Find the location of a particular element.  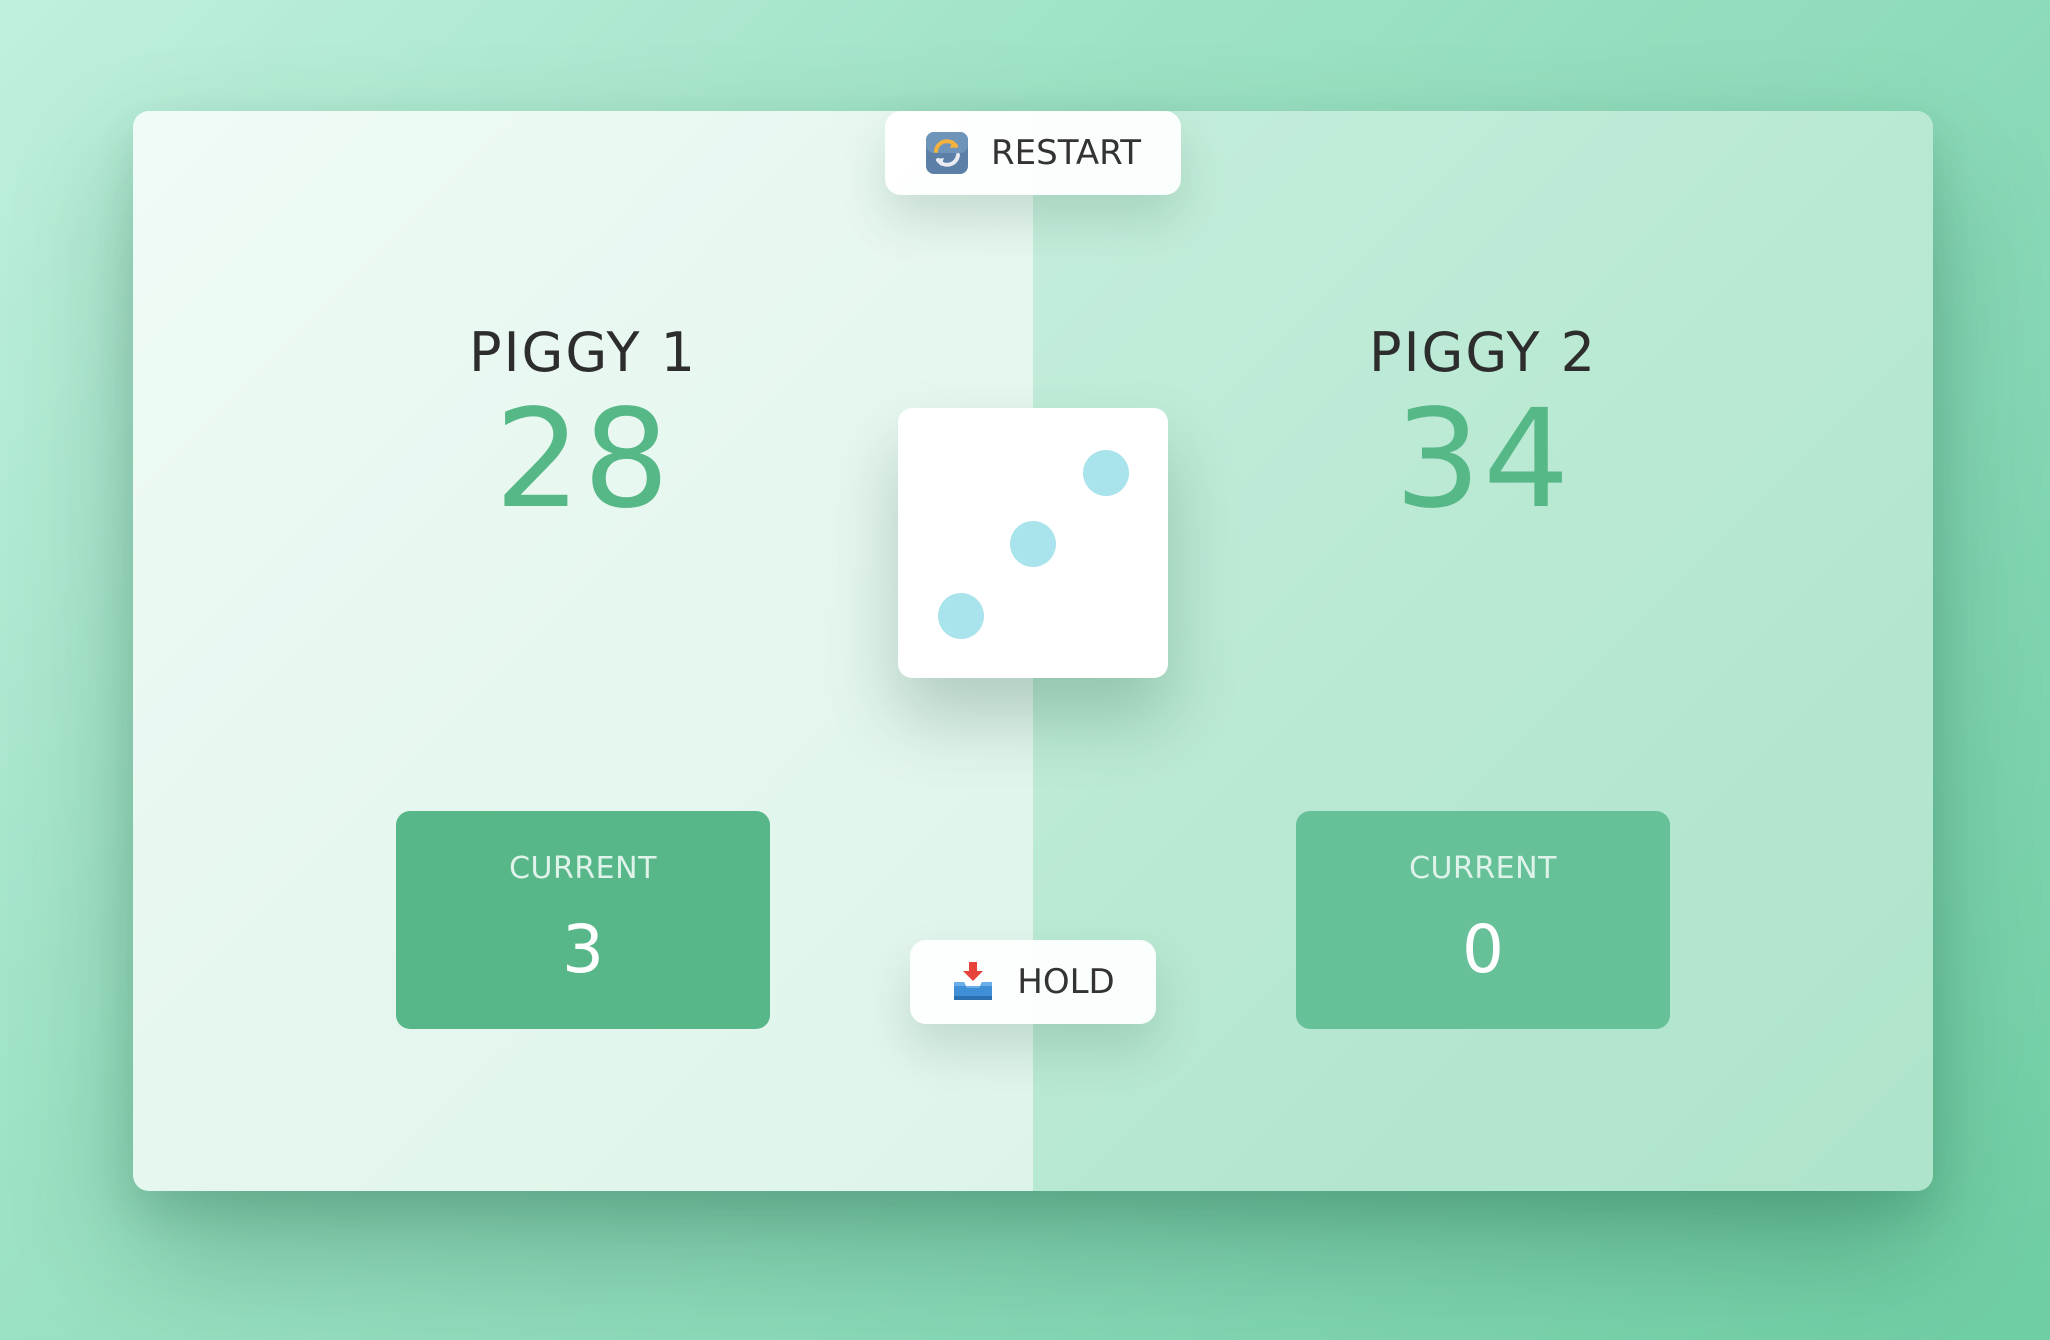

player-2-score: 34 is located at coordinates (1483, 460).